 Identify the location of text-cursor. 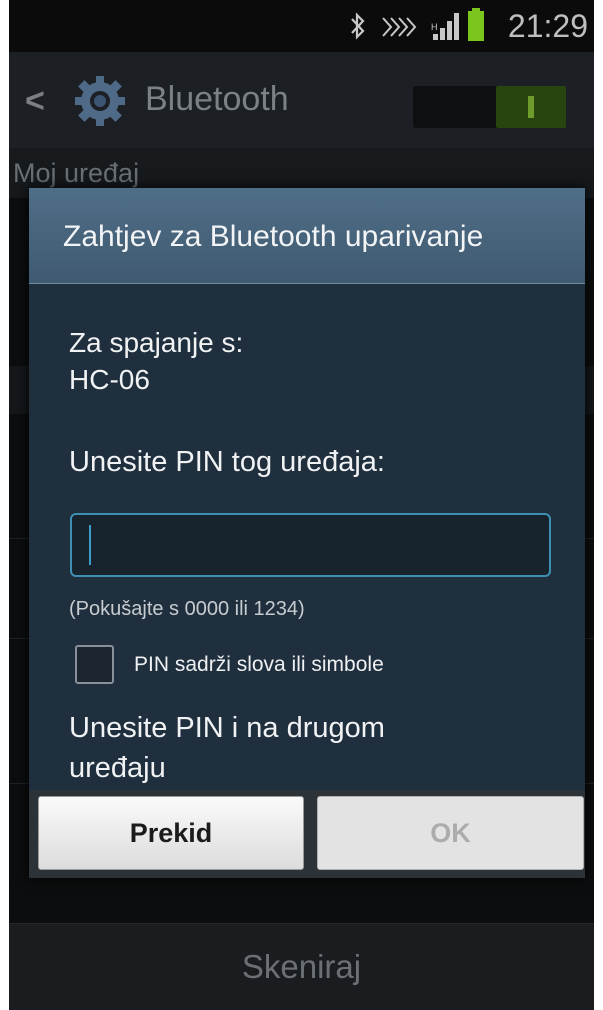
(90, 545).